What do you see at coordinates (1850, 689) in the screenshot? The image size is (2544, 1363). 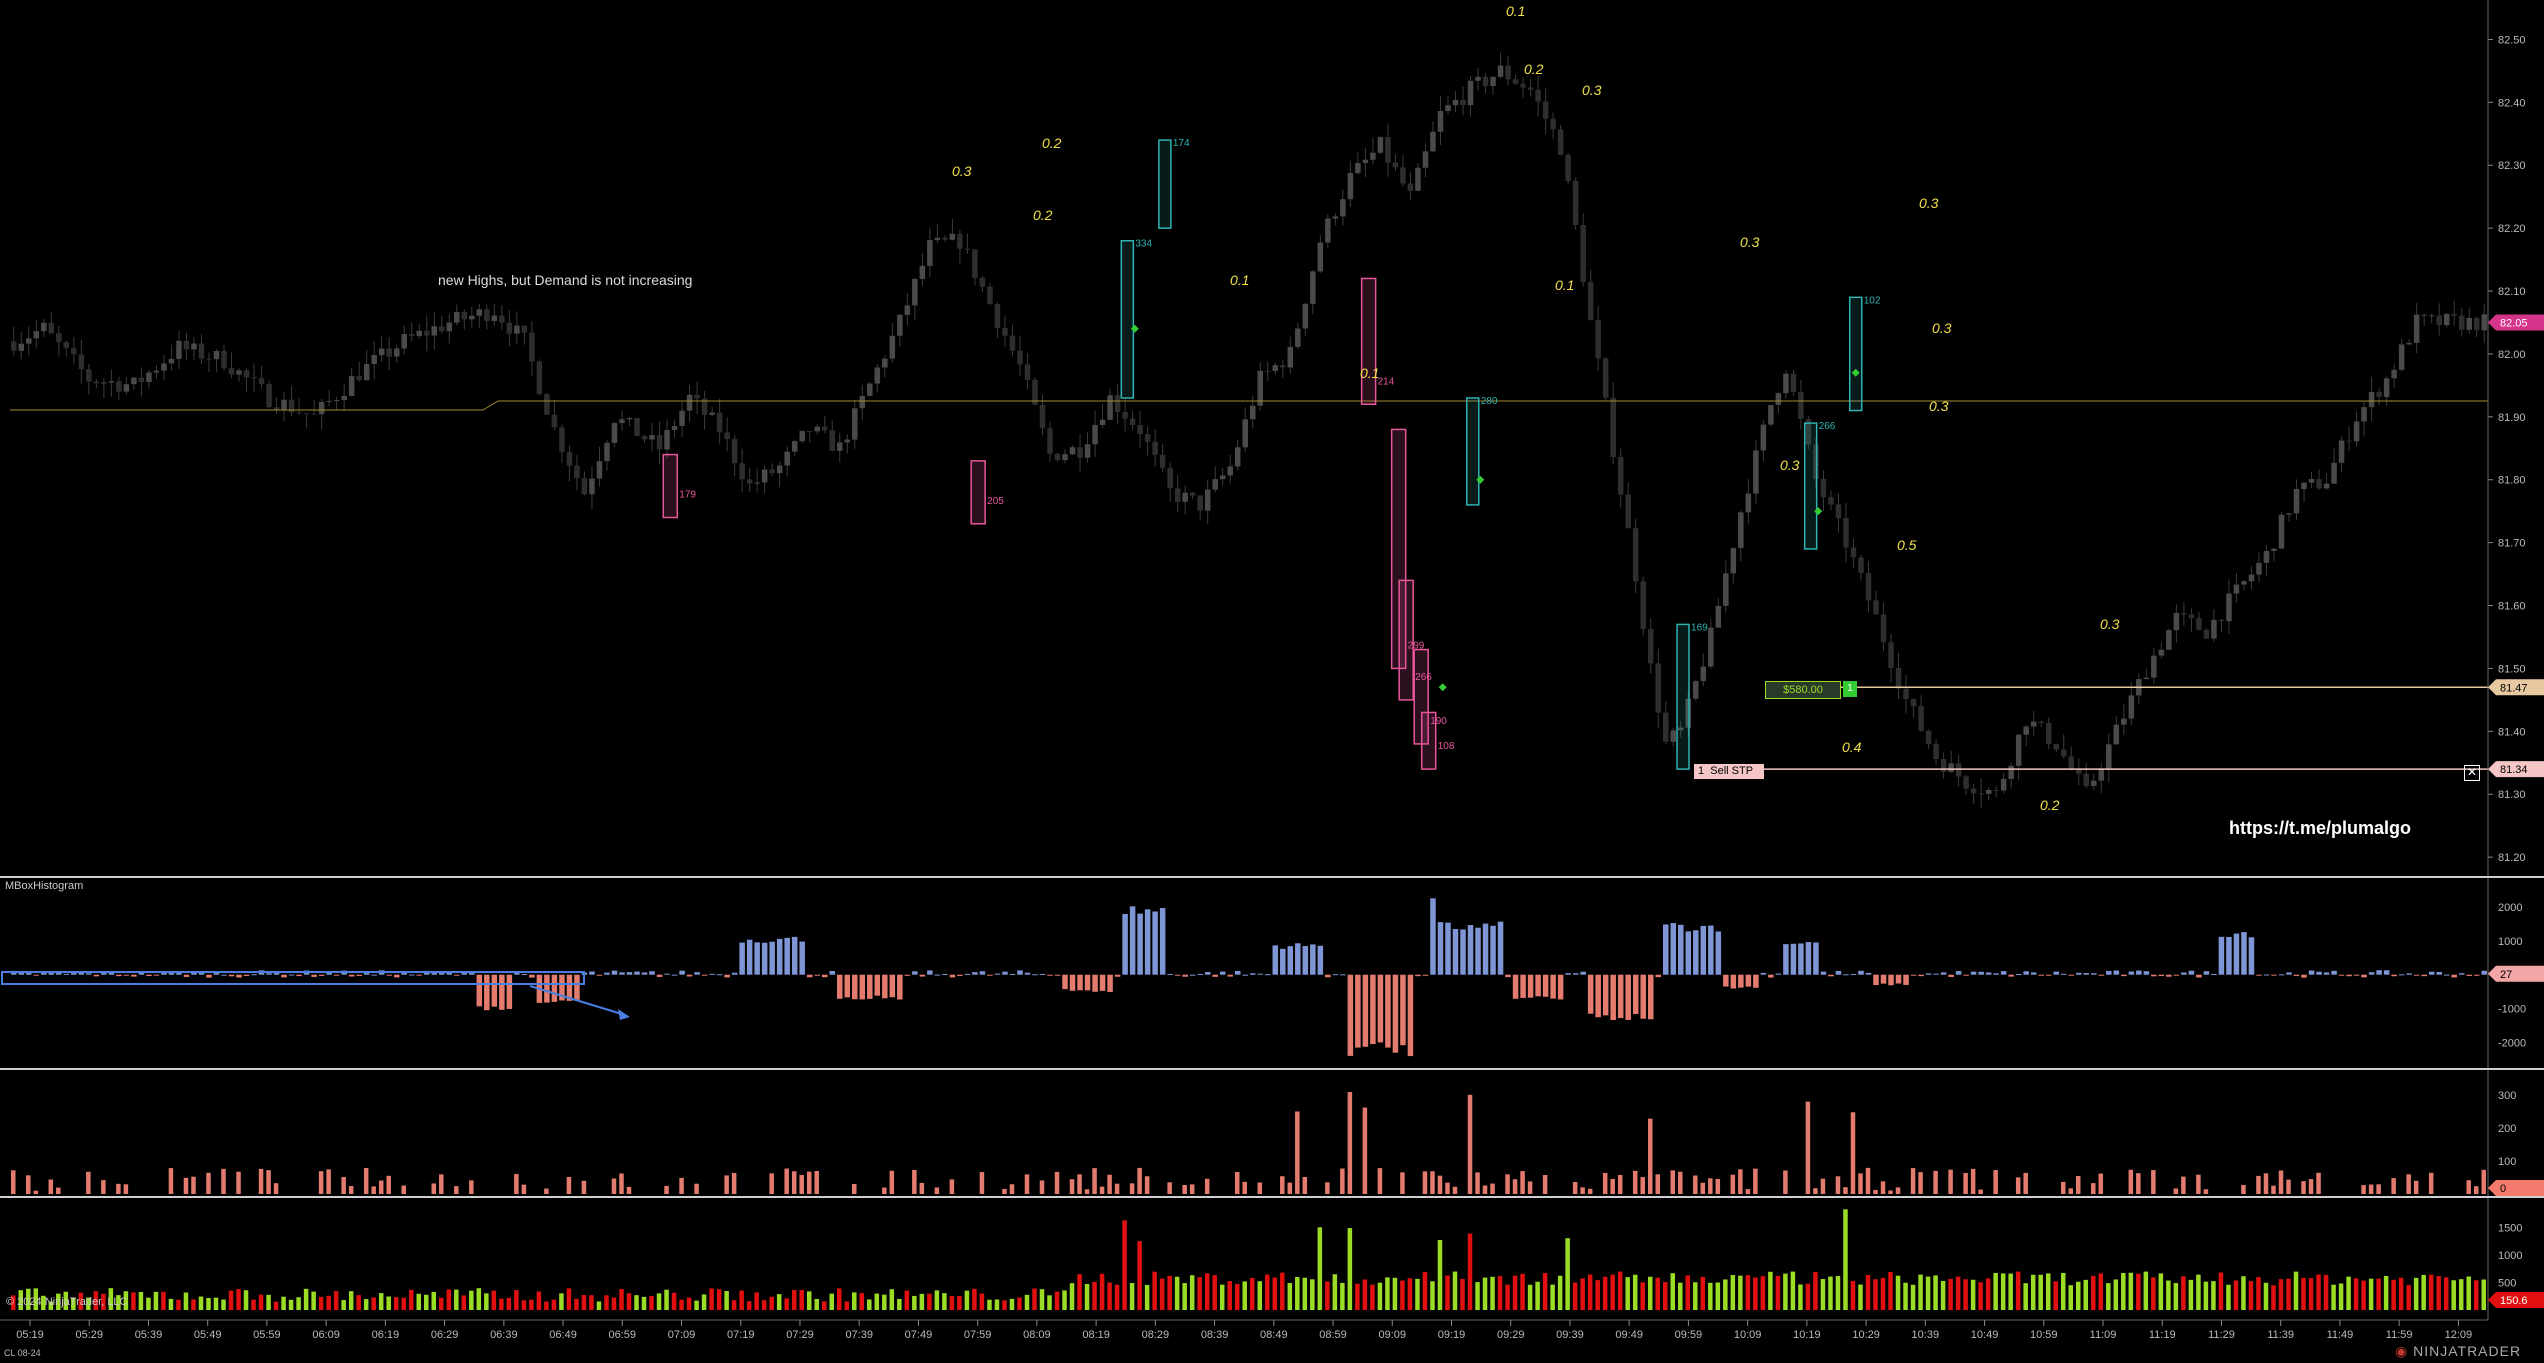 I see `position-qty: 1` at bounding box center [1850, 689].